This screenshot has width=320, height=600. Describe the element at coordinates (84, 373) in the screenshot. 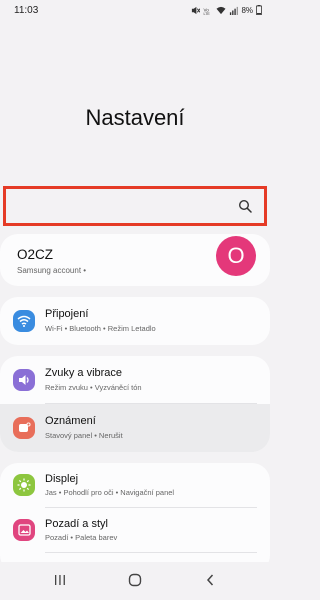

I see `settings-item-title: Zvuky a vibrace` at that location.